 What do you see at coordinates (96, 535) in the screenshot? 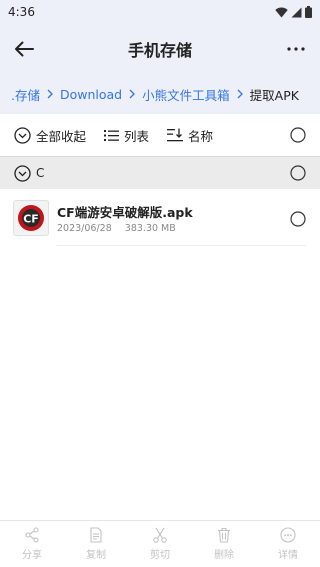
I see `copy-icon` at bounding box center [96, 535].